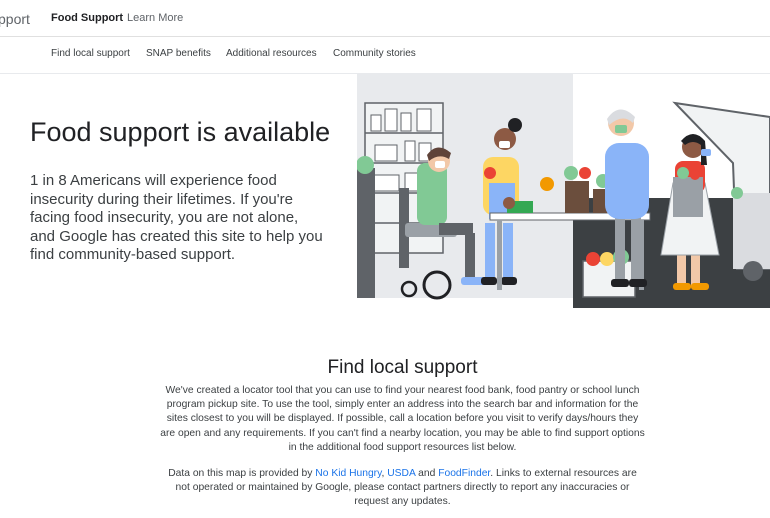 The width and height of the screenshot is (770, 518). Describe the element at coordinates (401, 473) in the screenshot. I see `link-usda: USDA` at that location.